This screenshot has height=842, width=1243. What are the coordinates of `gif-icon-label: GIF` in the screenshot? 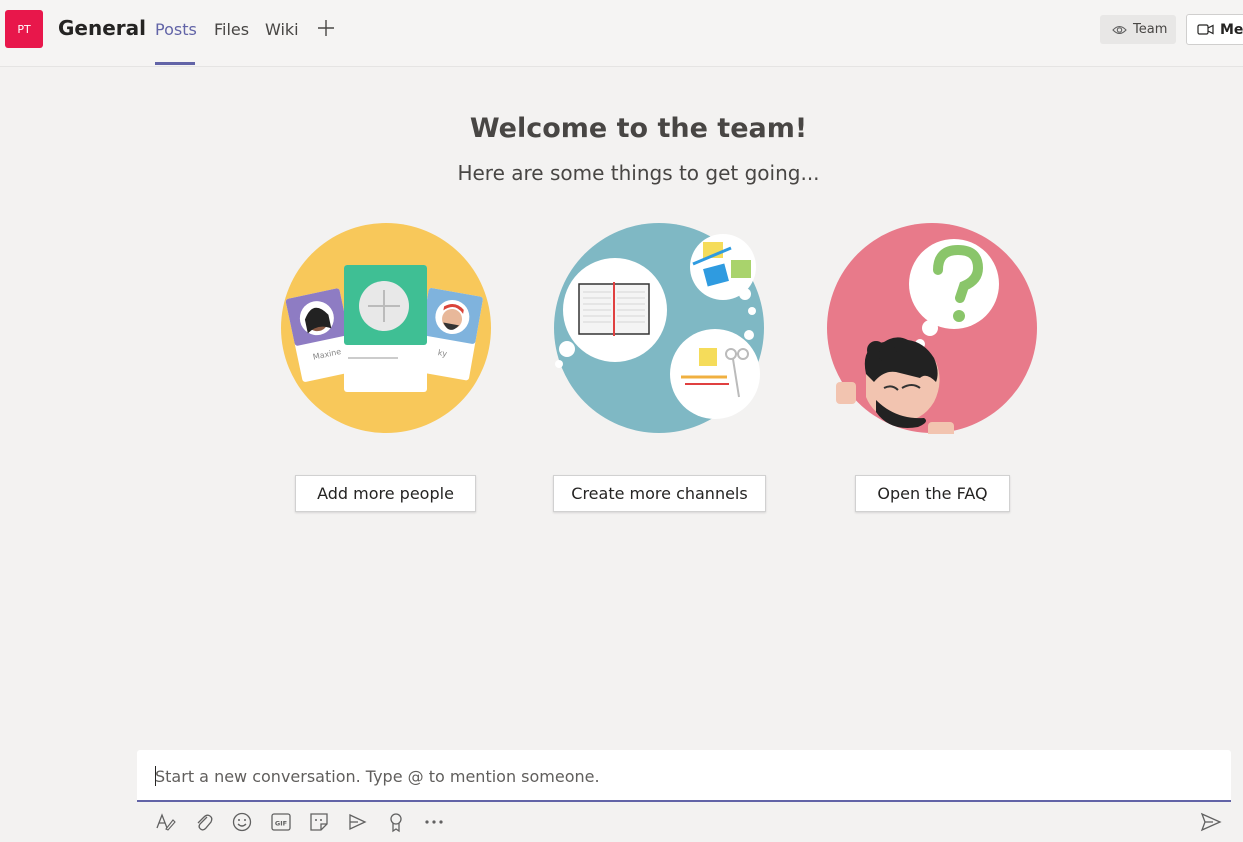 It's located at (281, 824).